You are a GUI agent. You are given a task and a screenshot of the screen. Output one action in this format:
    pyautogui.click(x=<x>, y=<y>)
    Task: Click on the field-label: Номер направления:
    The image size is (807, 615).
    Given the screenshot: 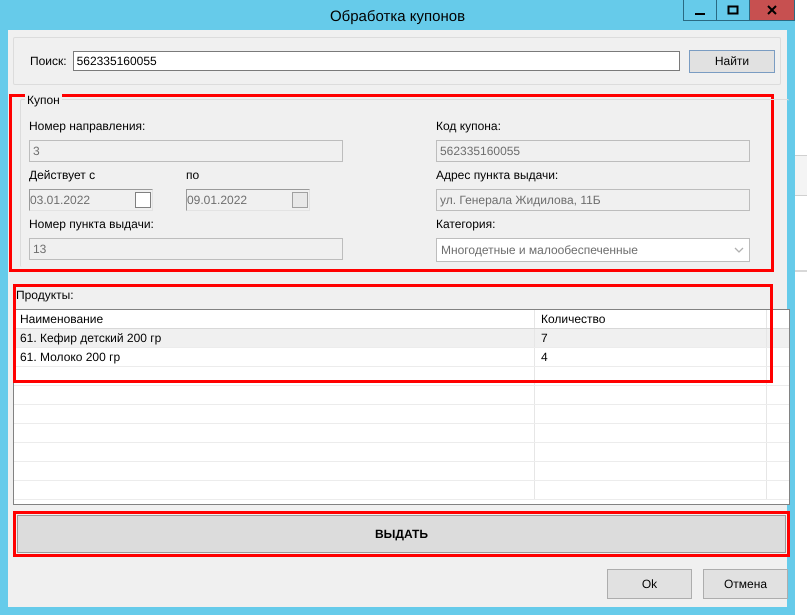 What is the action you would take?
    pyautogui.click(x=87, y=126)
    